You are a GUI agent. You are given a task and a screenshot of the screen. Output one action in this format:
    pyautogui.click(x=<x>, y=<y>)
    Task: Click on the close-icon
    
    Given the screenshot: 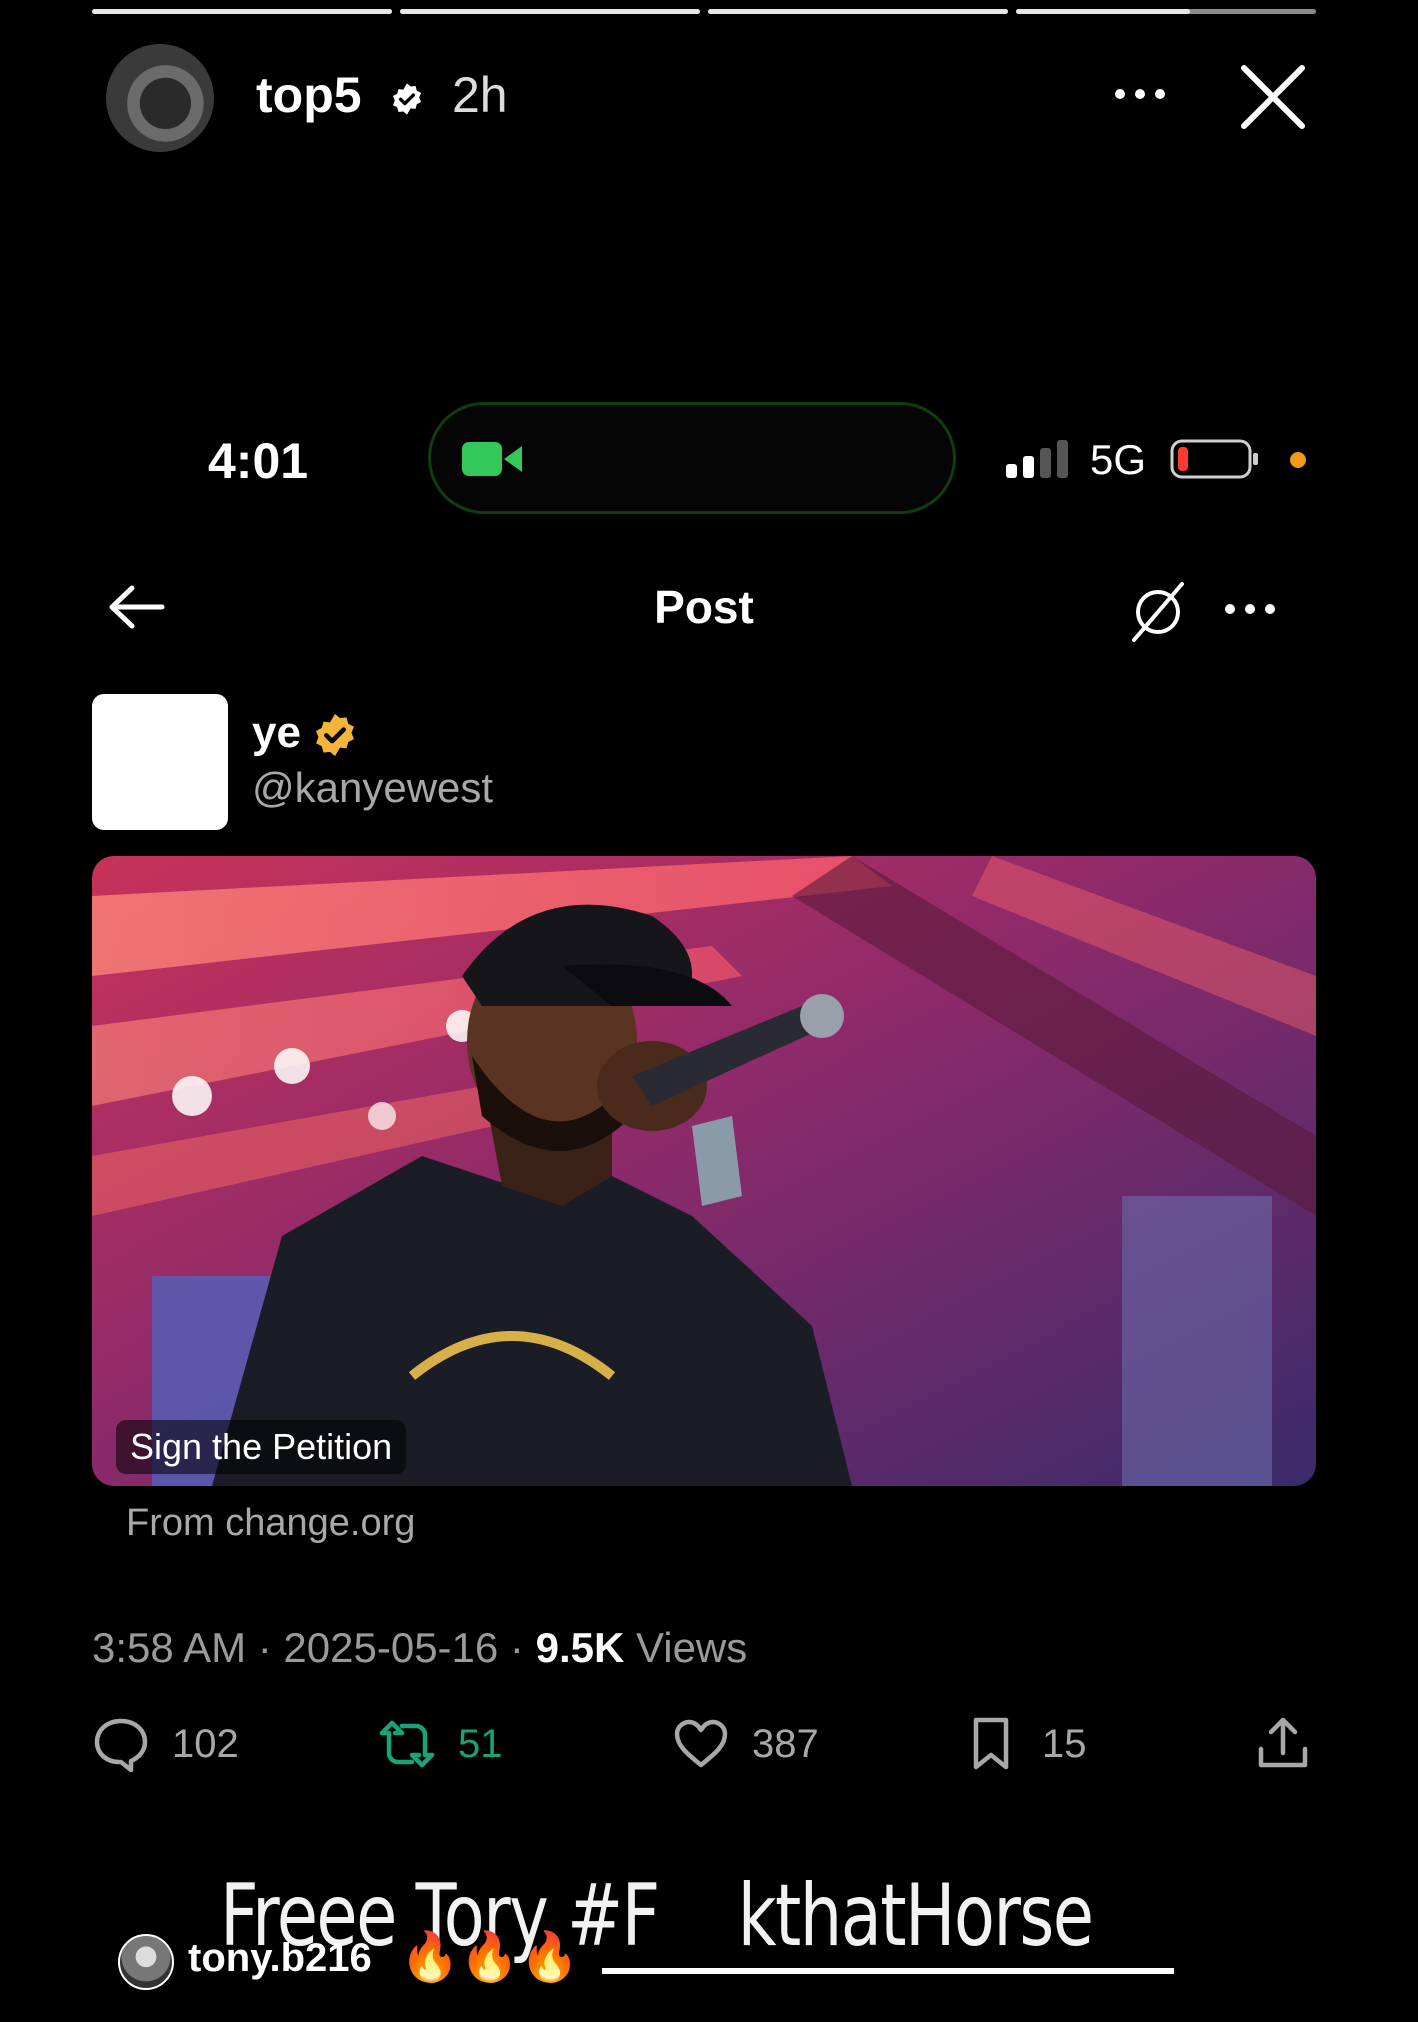 What is the action you would take?
    pyautogui.click(x=1273, y=97)
    